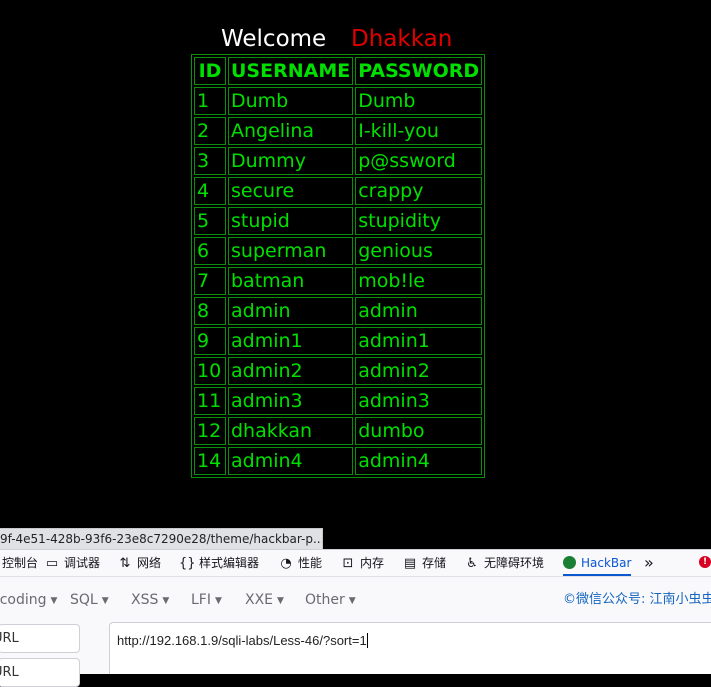 The image size is (711, 687). I want to click on cell-password: stupidity, so click(419, 221).